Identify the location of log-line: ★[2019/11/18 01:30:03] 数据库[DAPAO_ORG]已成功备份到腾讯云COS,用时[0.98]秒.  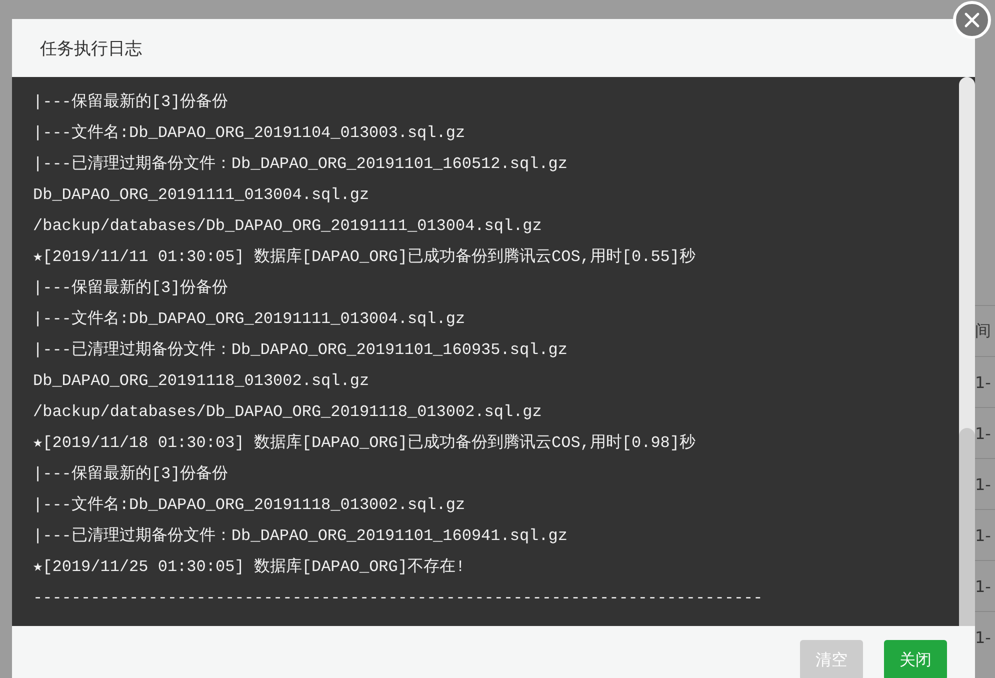
(364, 443).